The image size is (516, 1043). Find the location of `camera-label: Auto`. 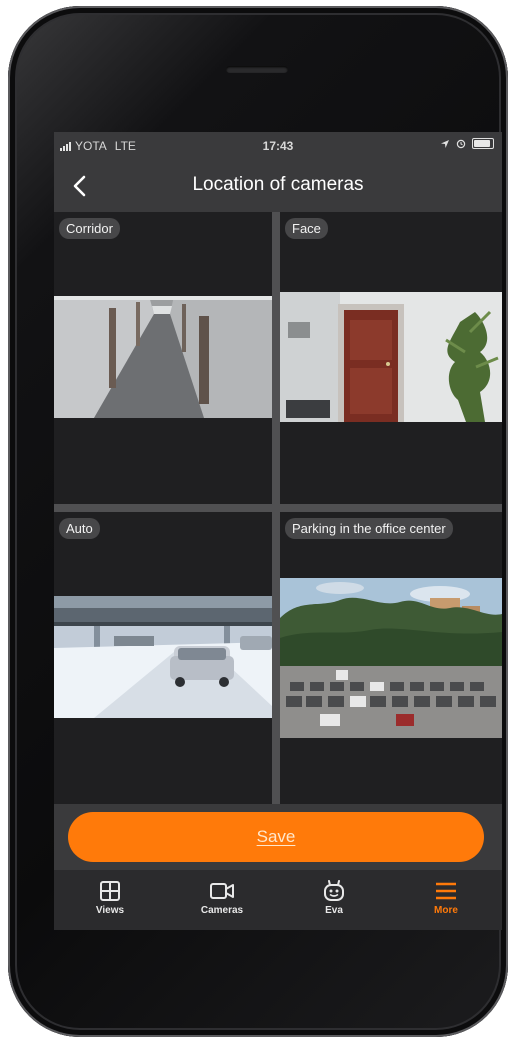

camera-label: Auto is located at coordinates (79, 528).